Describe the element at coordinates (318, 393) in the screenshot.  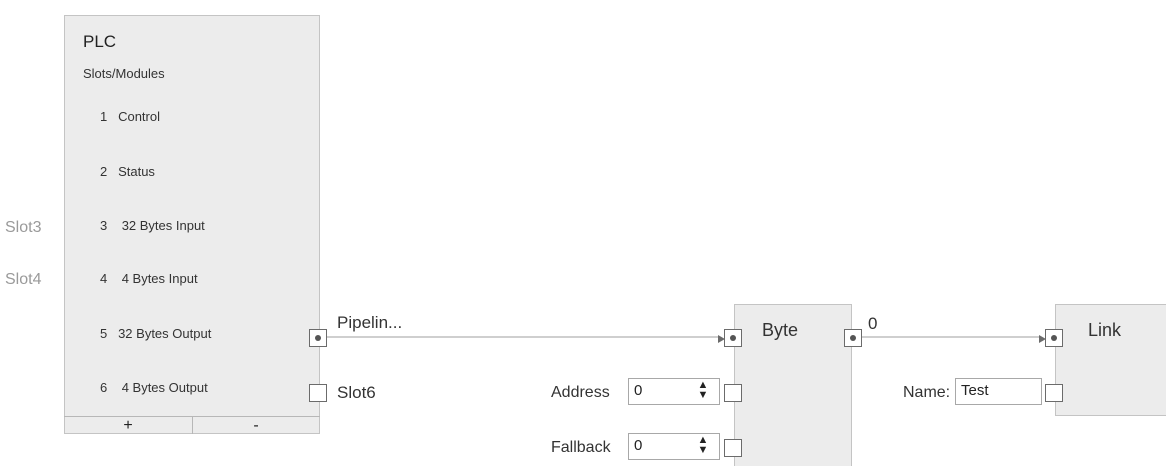
I see `slot6-output-port-icon` at that location.